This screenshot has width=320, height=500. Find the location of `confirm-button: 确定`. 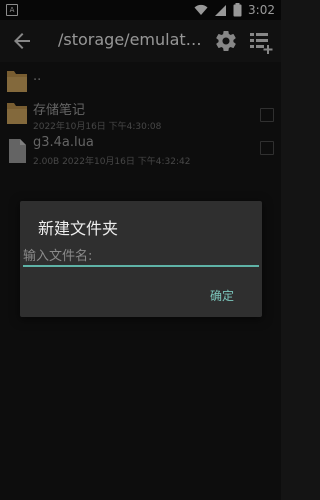

confirm-button: 确定 is located at coordinates (222, 295).